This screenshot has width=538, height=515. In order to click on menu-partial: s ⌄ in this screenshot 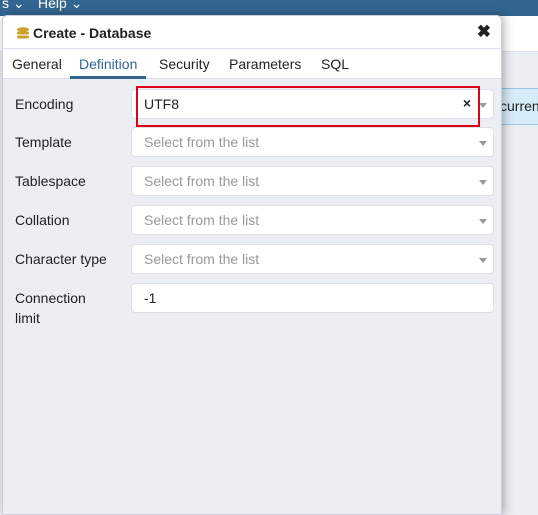, I will do `click(13, 6)`.